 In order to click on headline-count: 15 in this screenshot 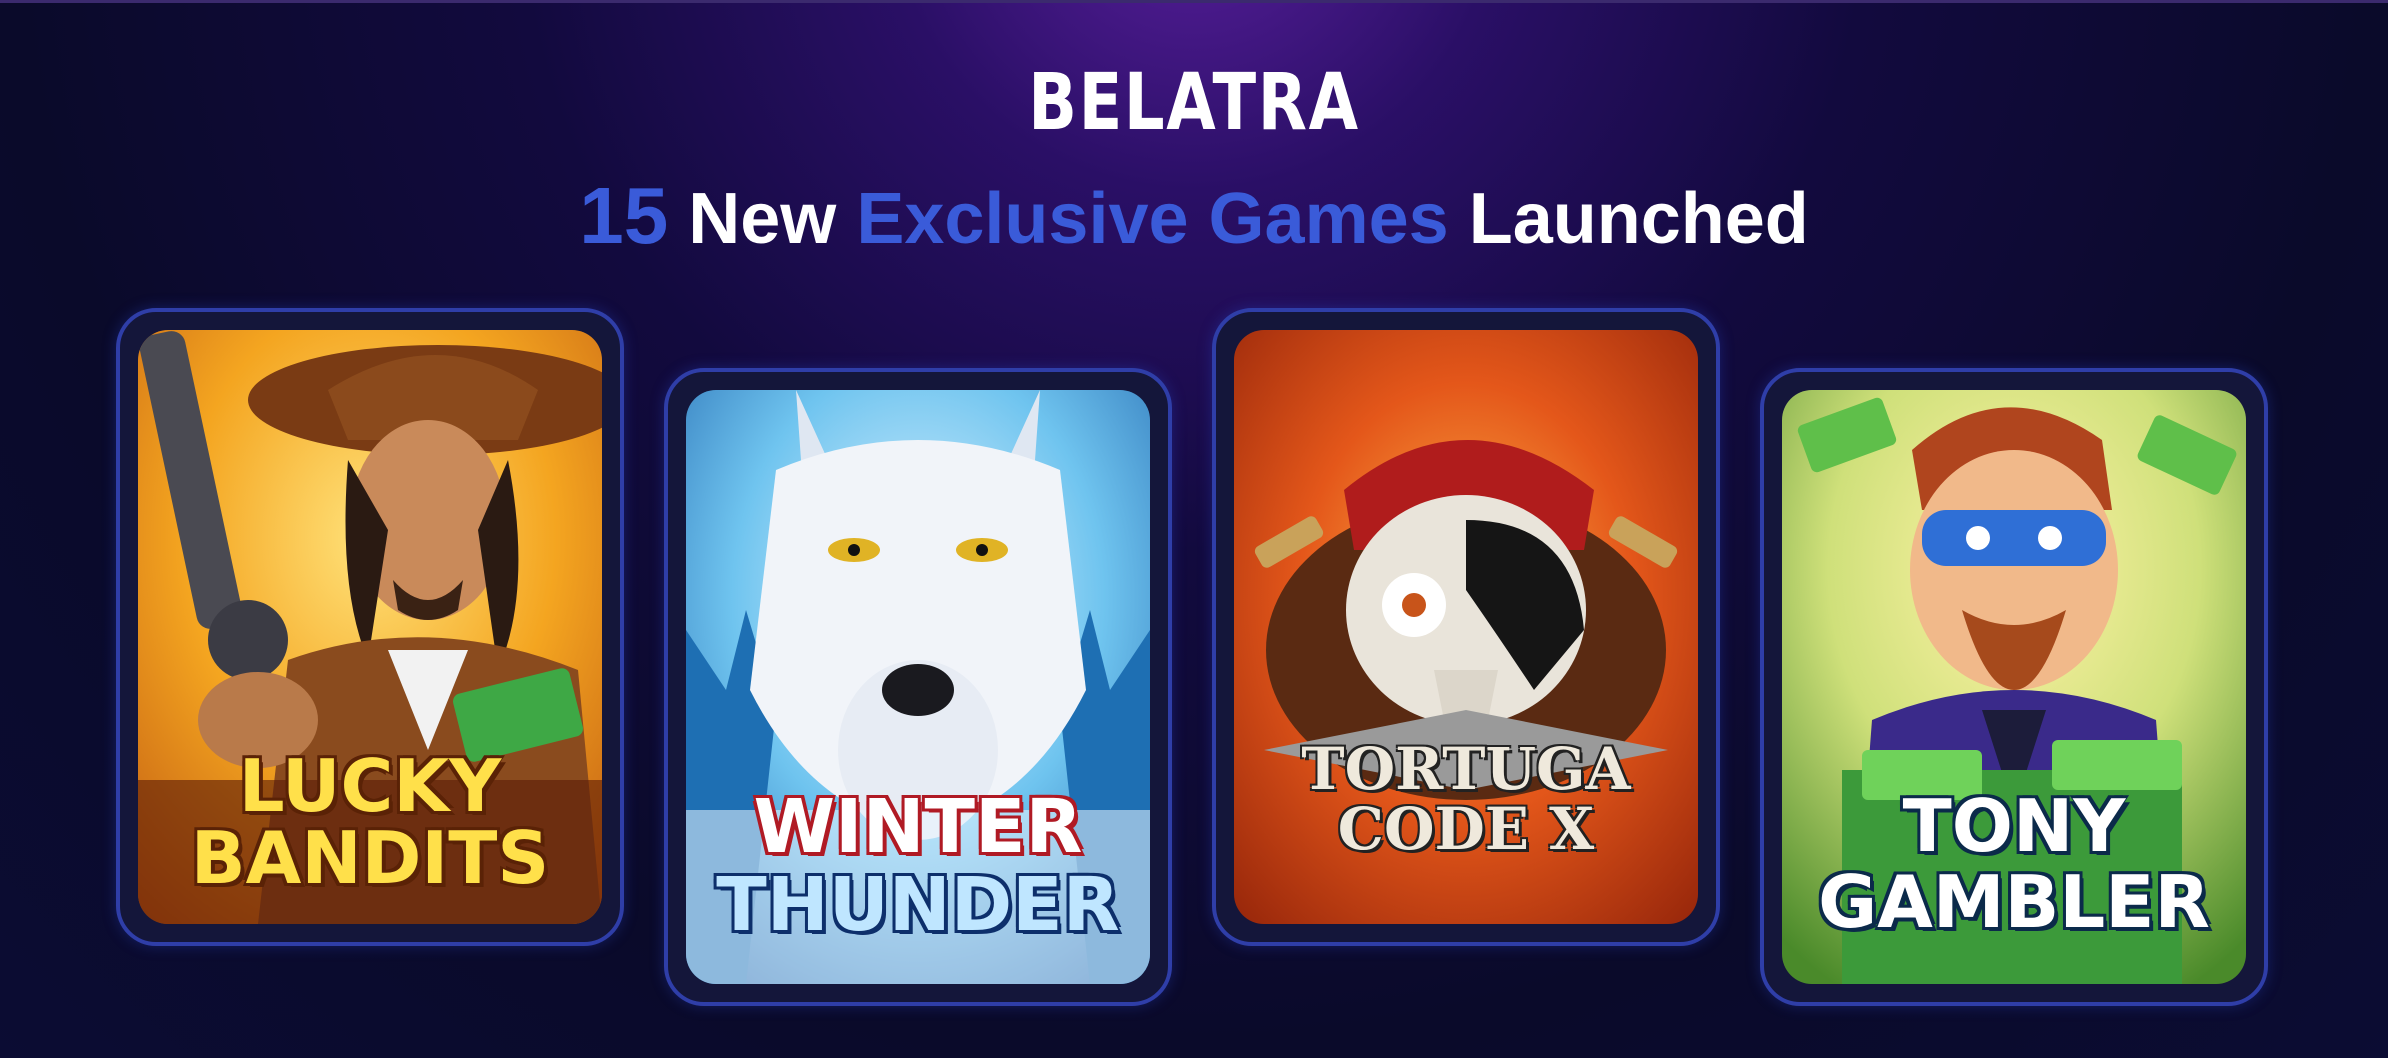, I will do `click(624, 215)`.